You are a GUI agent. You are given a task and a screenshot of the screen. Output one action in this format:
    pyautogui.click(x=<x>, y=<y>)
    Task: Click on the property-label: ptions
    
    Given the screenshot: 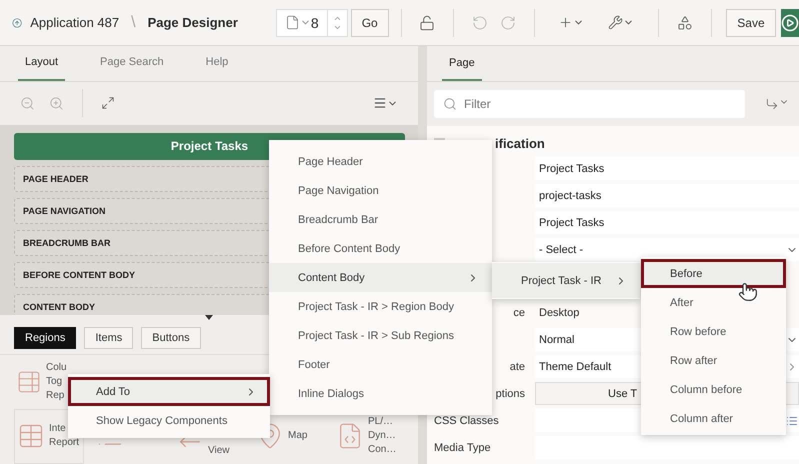 What is the action you would take?
    pyautogui.click(x=510, y=394)
    